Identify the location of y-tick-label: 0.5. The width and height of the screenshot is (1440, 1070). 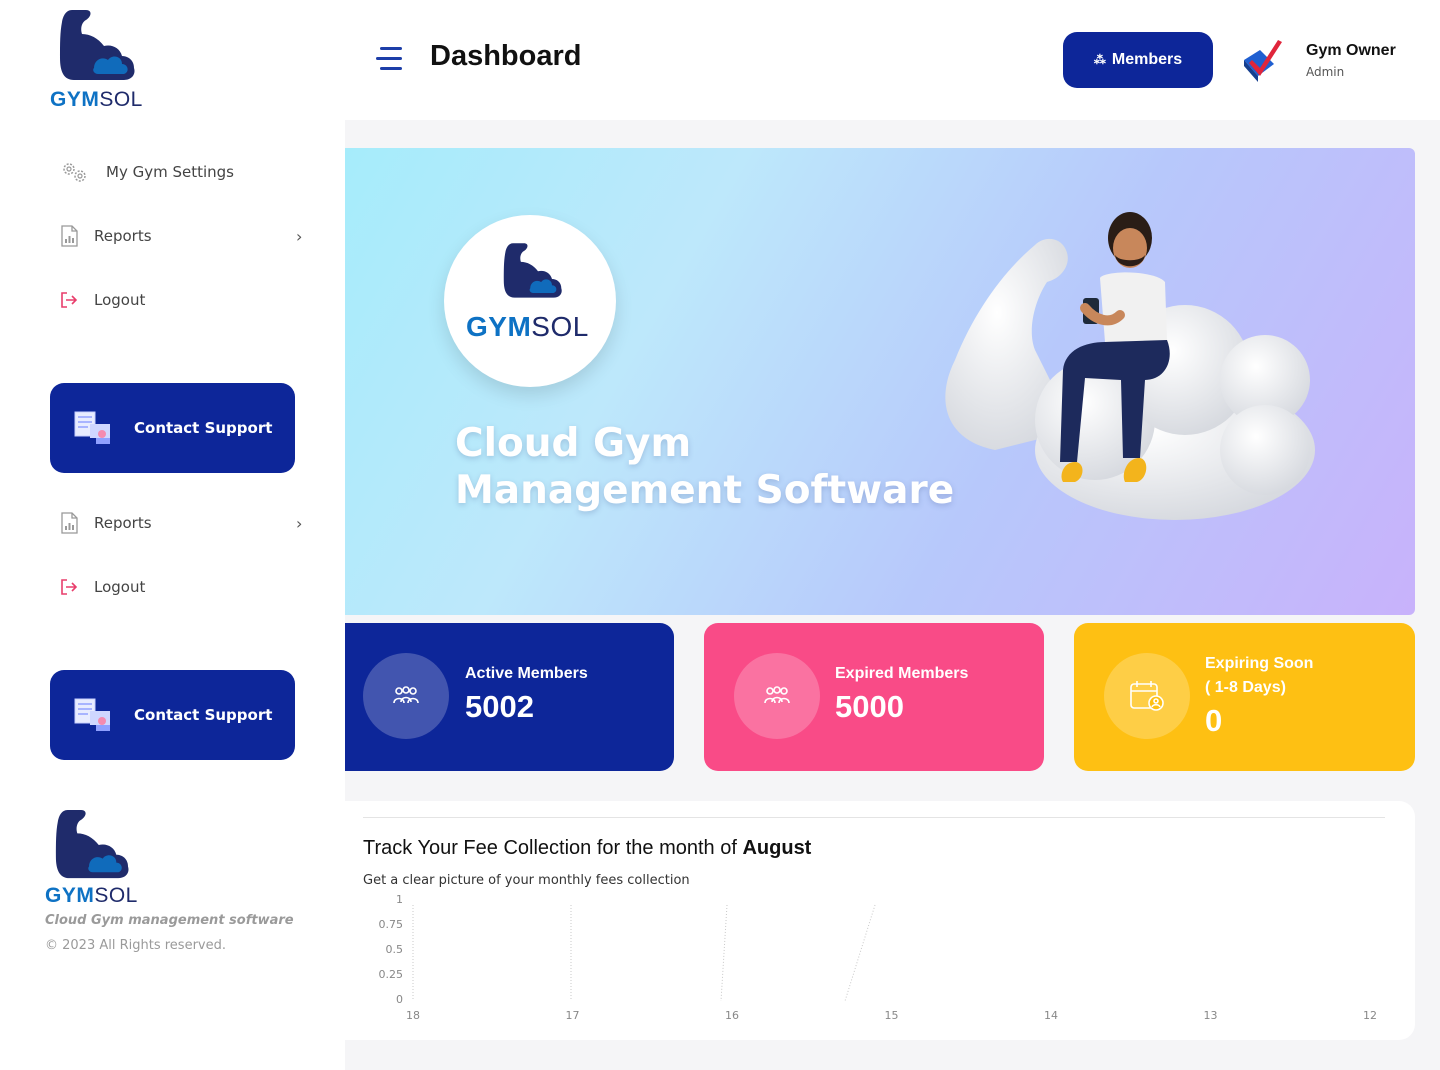
(395, 949).